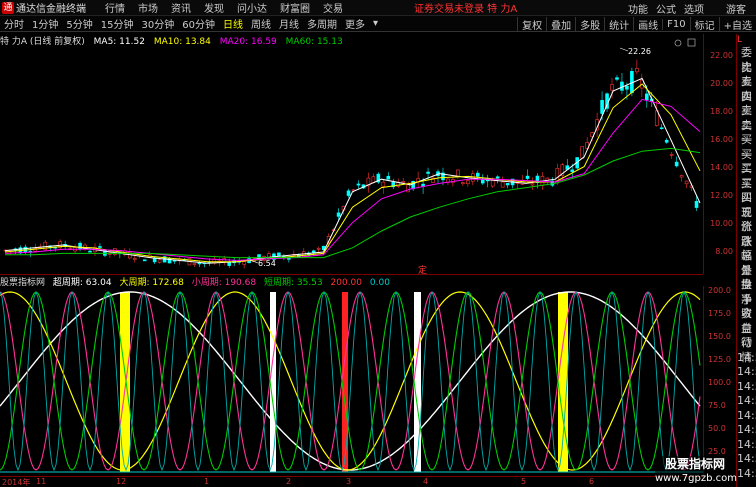  Describe the element at coordinates (355, 23) in the screenshot. I see `period-more: 更多` at that location.